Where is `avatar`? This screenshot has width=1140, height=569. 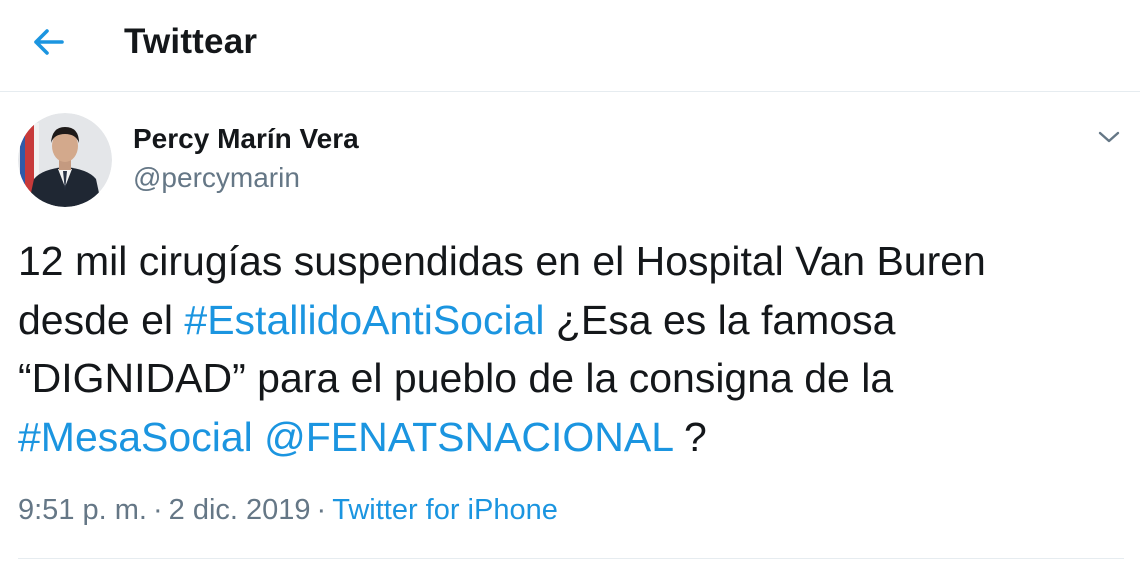
avatar is located at coordinates (65, 160).